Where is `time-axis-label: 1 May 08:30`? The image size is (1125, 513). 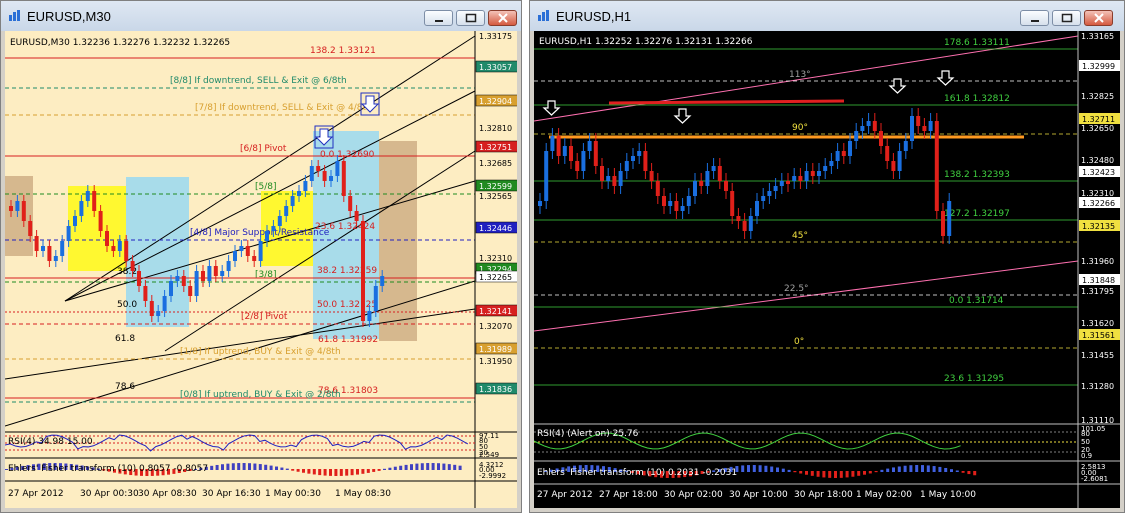 time-axis-label: 1 May 08:30 is located at coordinates (363, 494).